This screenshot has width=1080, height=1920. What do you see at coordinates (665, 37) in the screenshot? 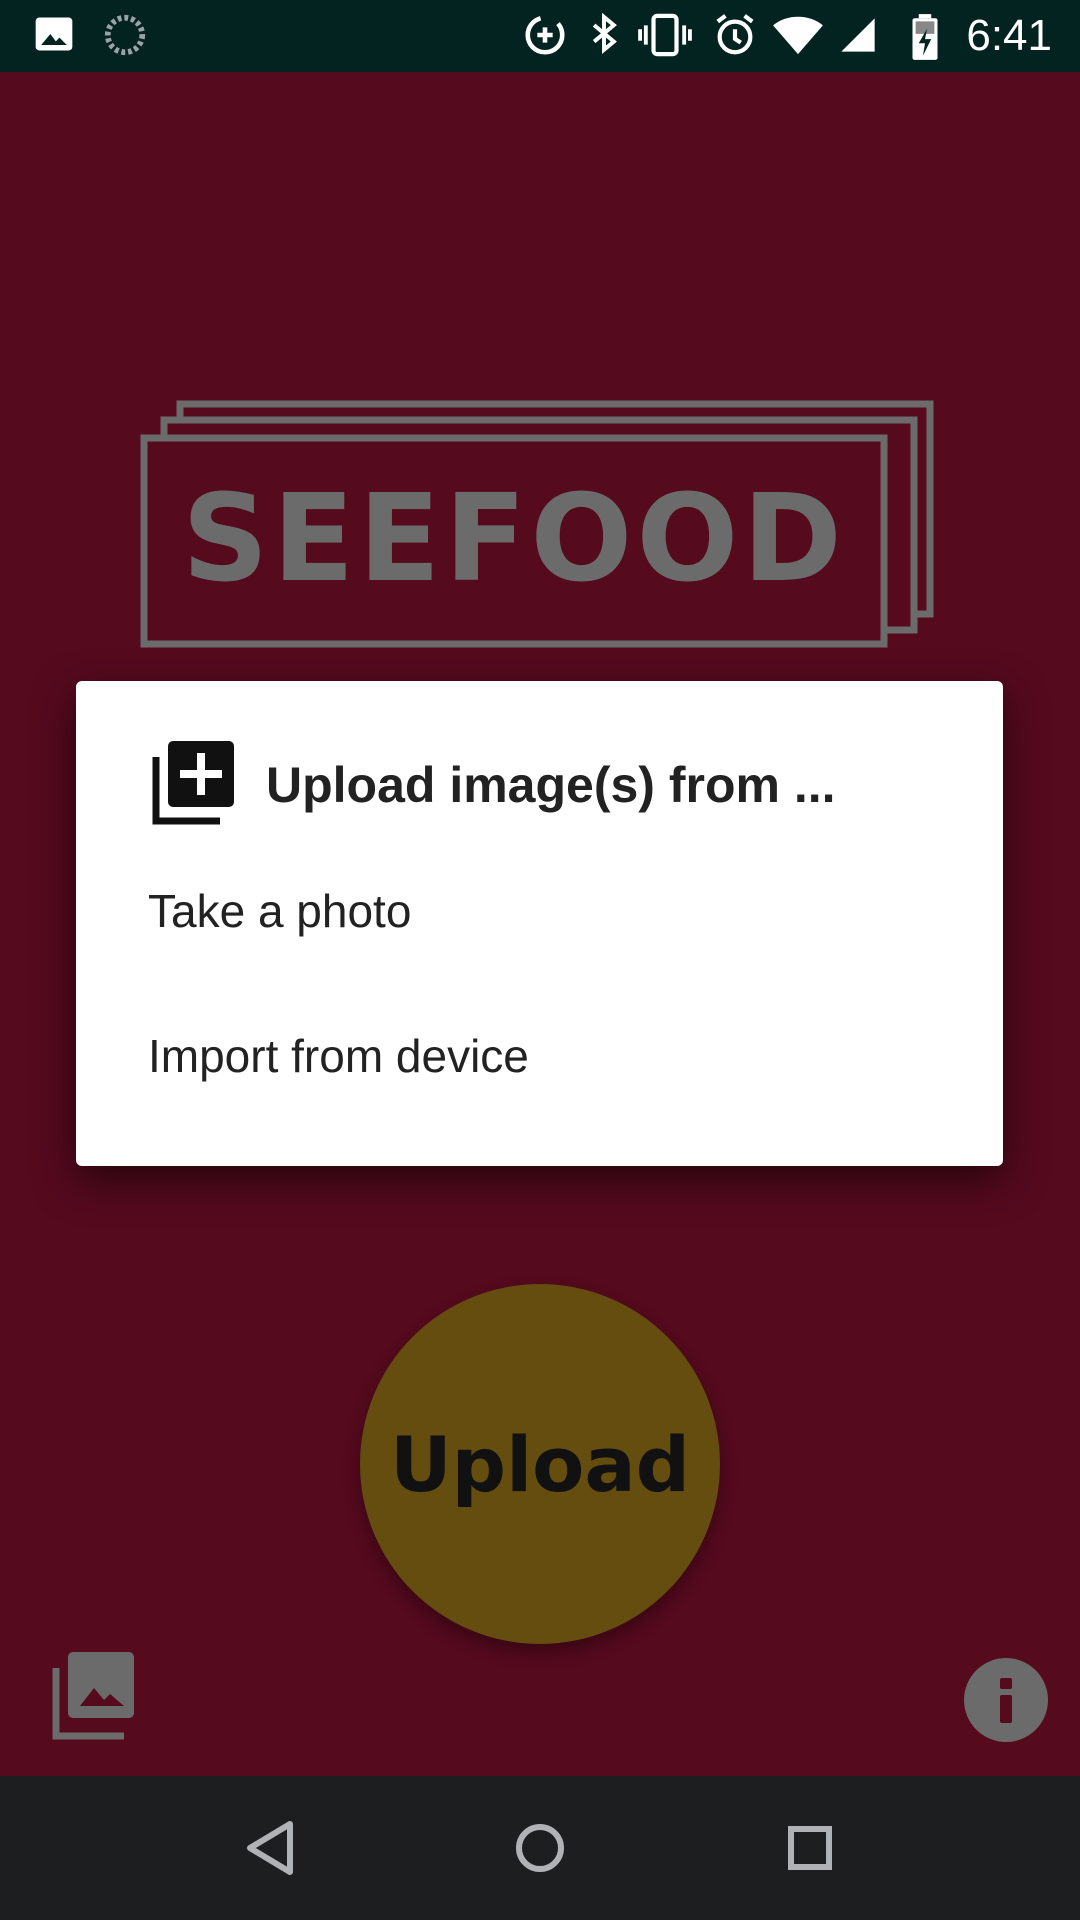
I see `vibrate-icon` at bounding box center [665, 37].